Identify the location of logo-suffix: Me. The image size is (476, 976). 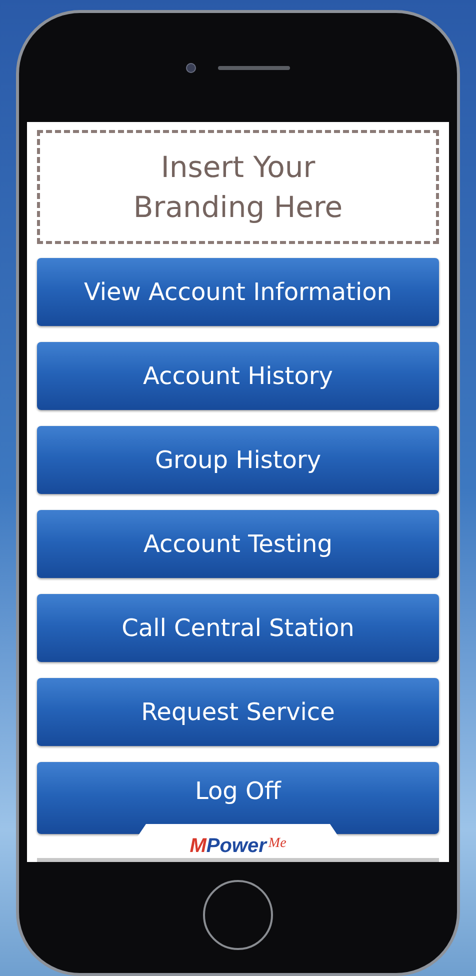
(277, 844).